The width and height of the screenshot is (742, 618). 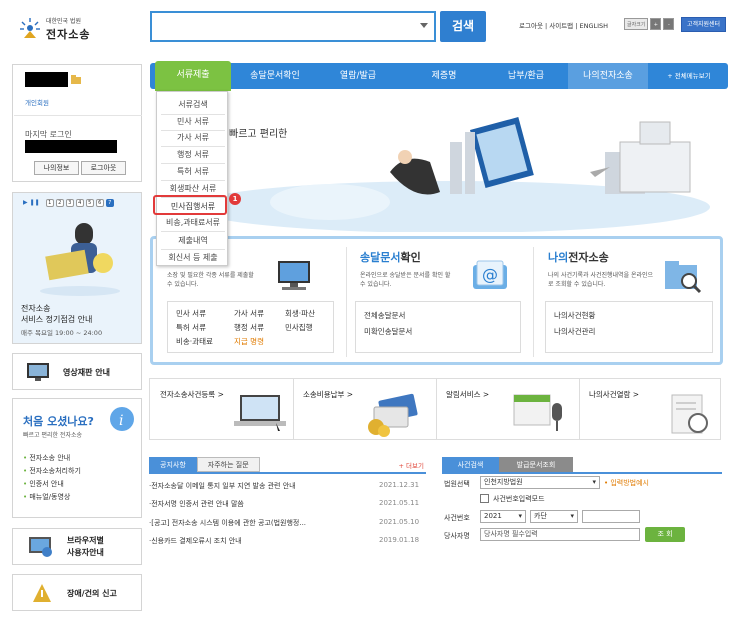 What do you see at coordinates (190, 205) in the screenshot?
I see `dropdown-highlight` at bounding box center [190, 205].